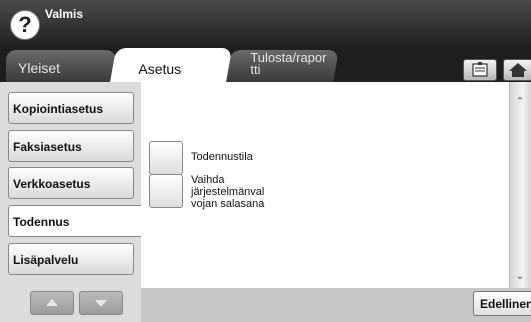 This screenshot has width=531, height=322. Describe the element at coordinates (74, 221) in the screenshot. I see `sidebar-item-todennus: Todennus` at that location.